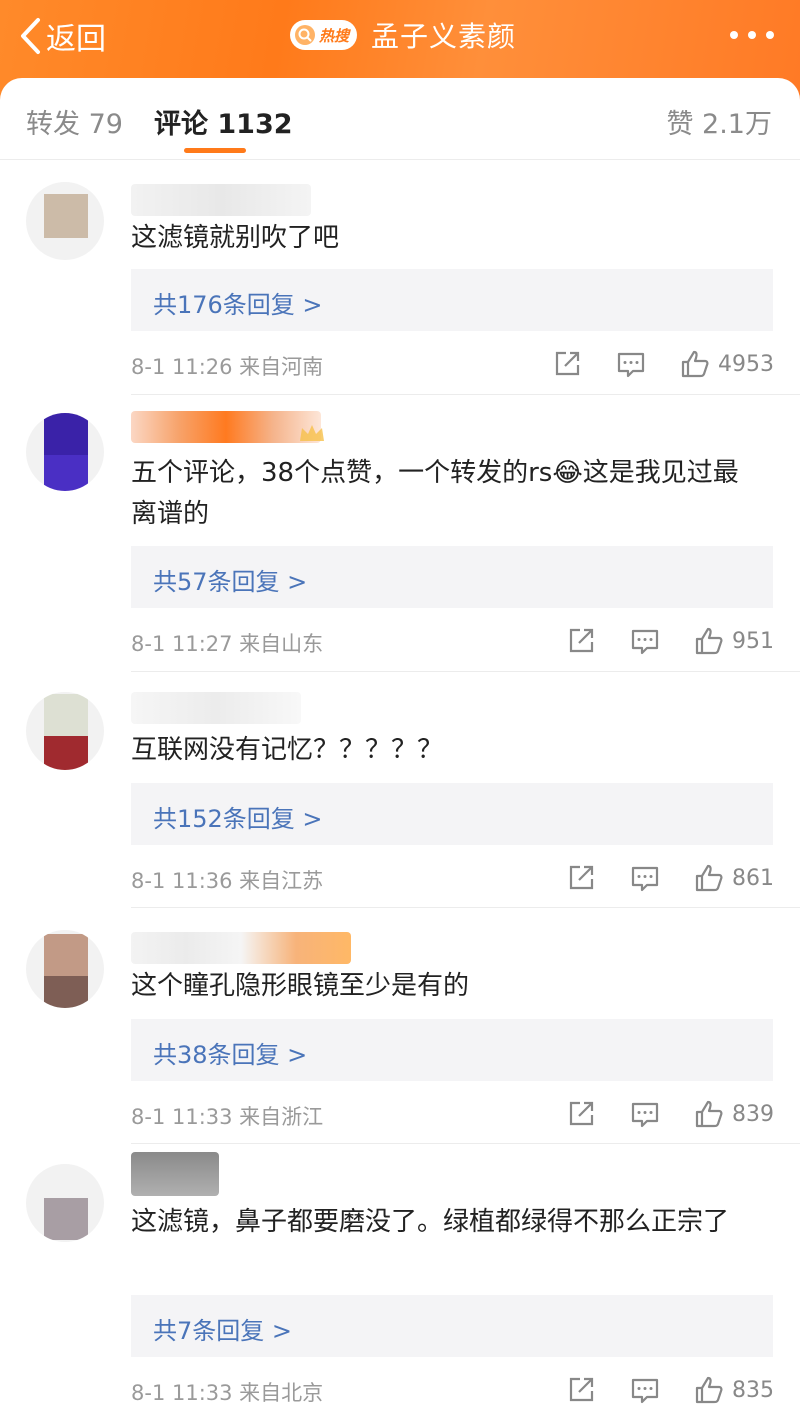 The width and height of the screenshot is (800, 1415). I want to click on like-count: 835, so click(753, 1390).